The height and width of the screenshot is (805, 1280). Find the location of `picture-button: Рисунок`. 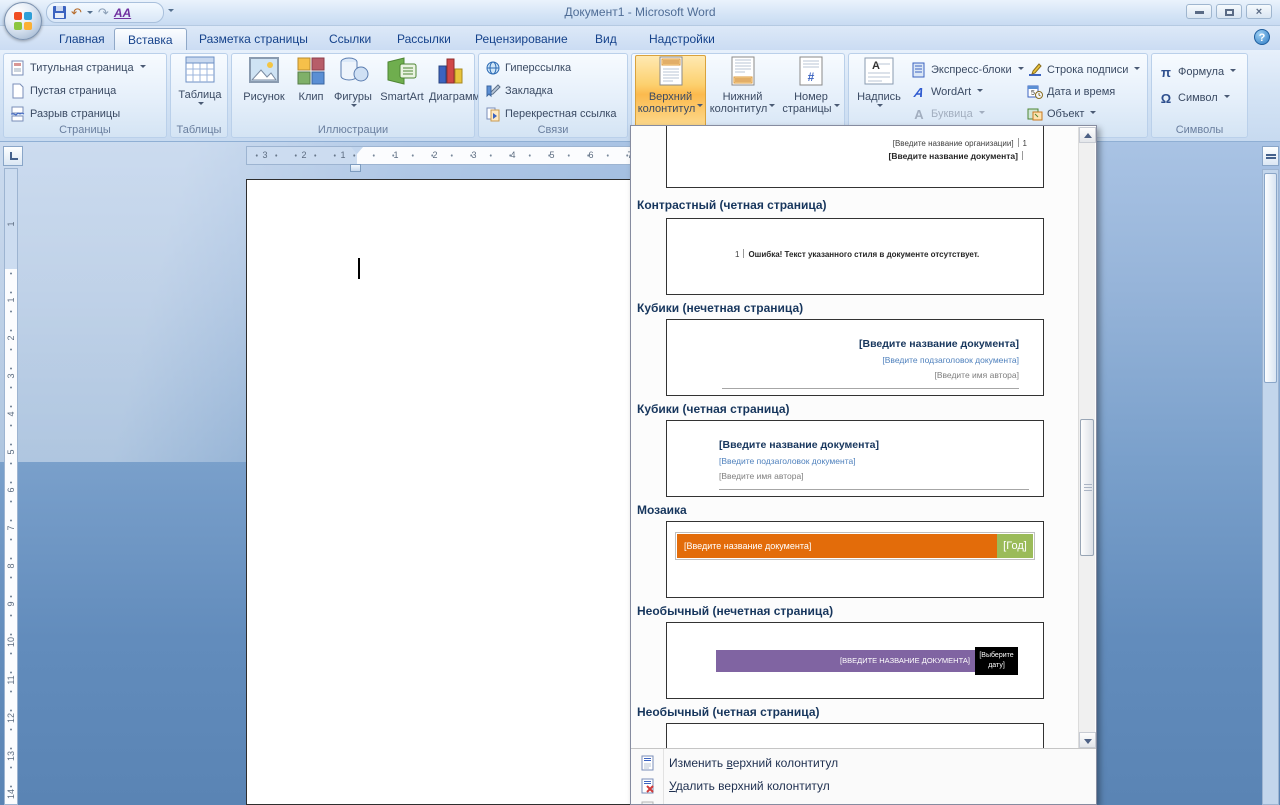

picture-button: Рисунок is located at coordinates (264, 90).